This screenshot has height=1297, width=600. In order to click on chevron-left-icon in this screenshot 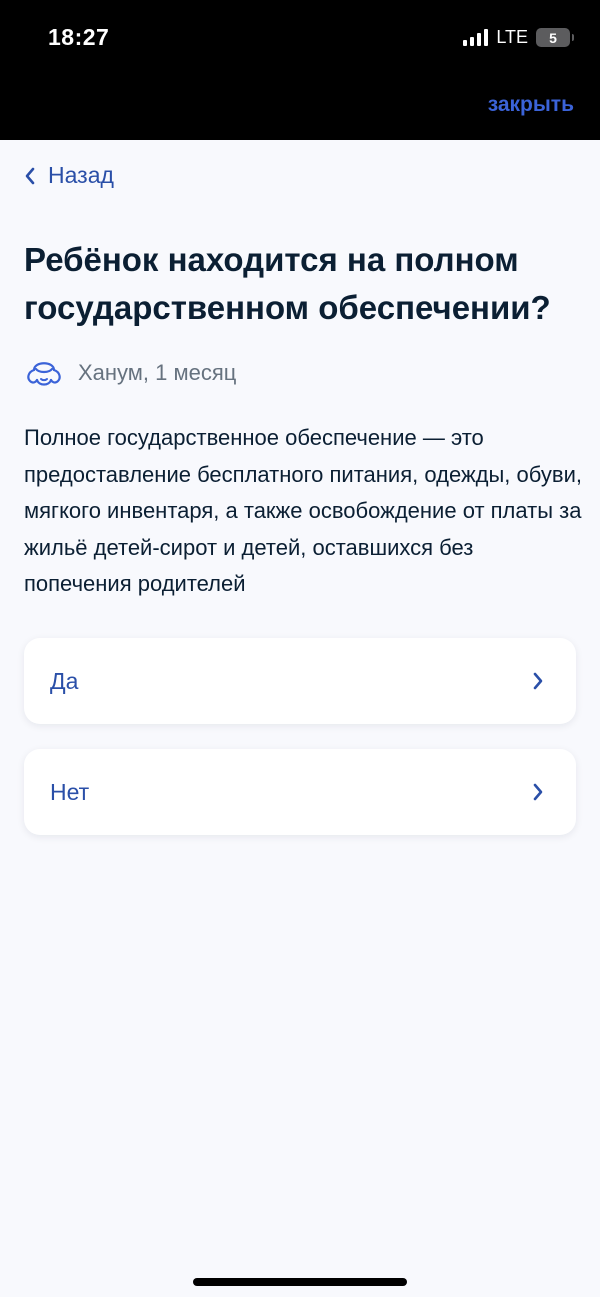, I will do `click(30, 175)`.